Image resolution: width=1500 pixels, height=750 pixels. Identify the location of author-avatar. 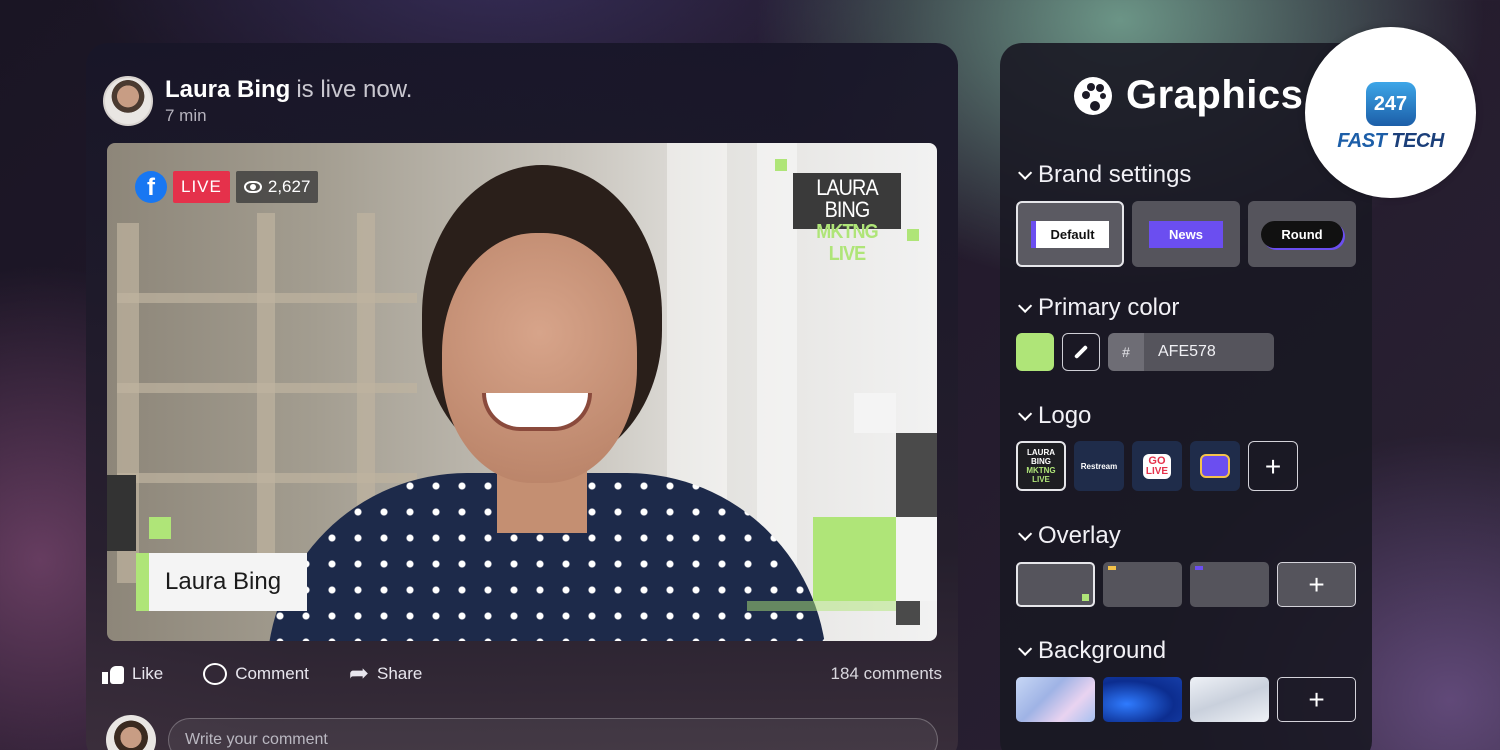
(128, 101).